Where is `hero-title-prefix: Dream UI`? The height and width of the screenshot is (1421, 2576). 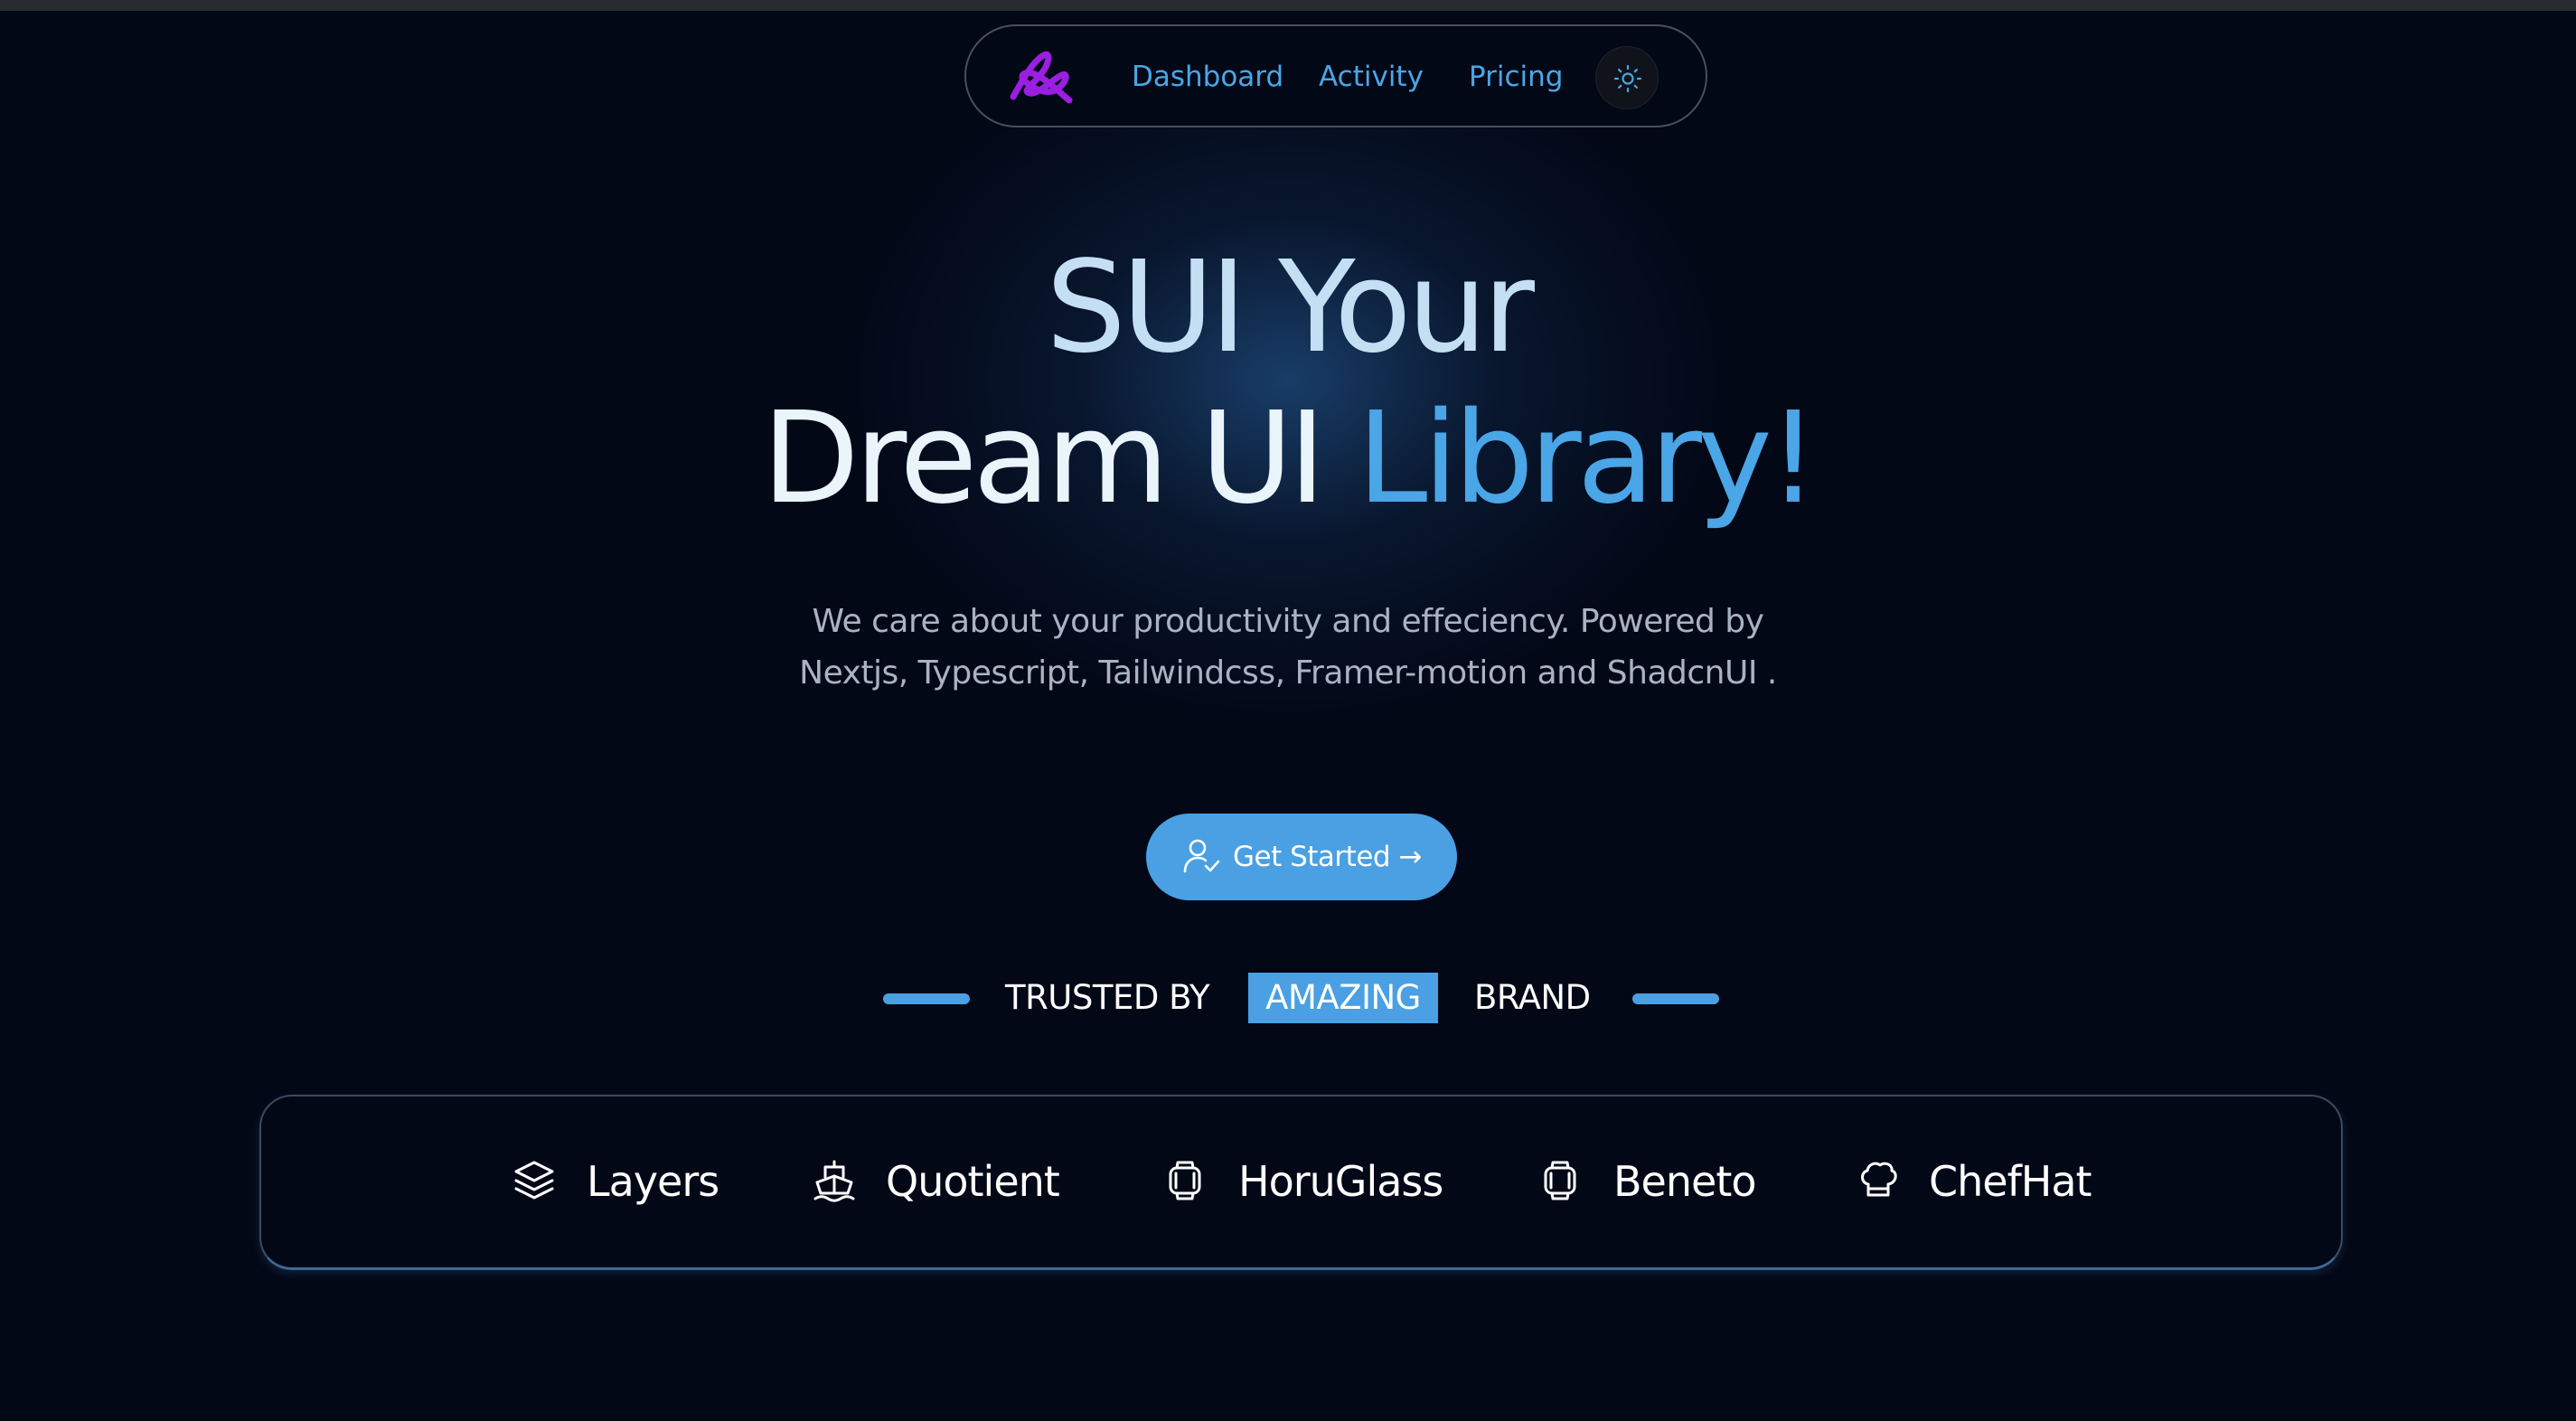
hero-title-prefix: Dream UI is located at coordinates (1059, 458).